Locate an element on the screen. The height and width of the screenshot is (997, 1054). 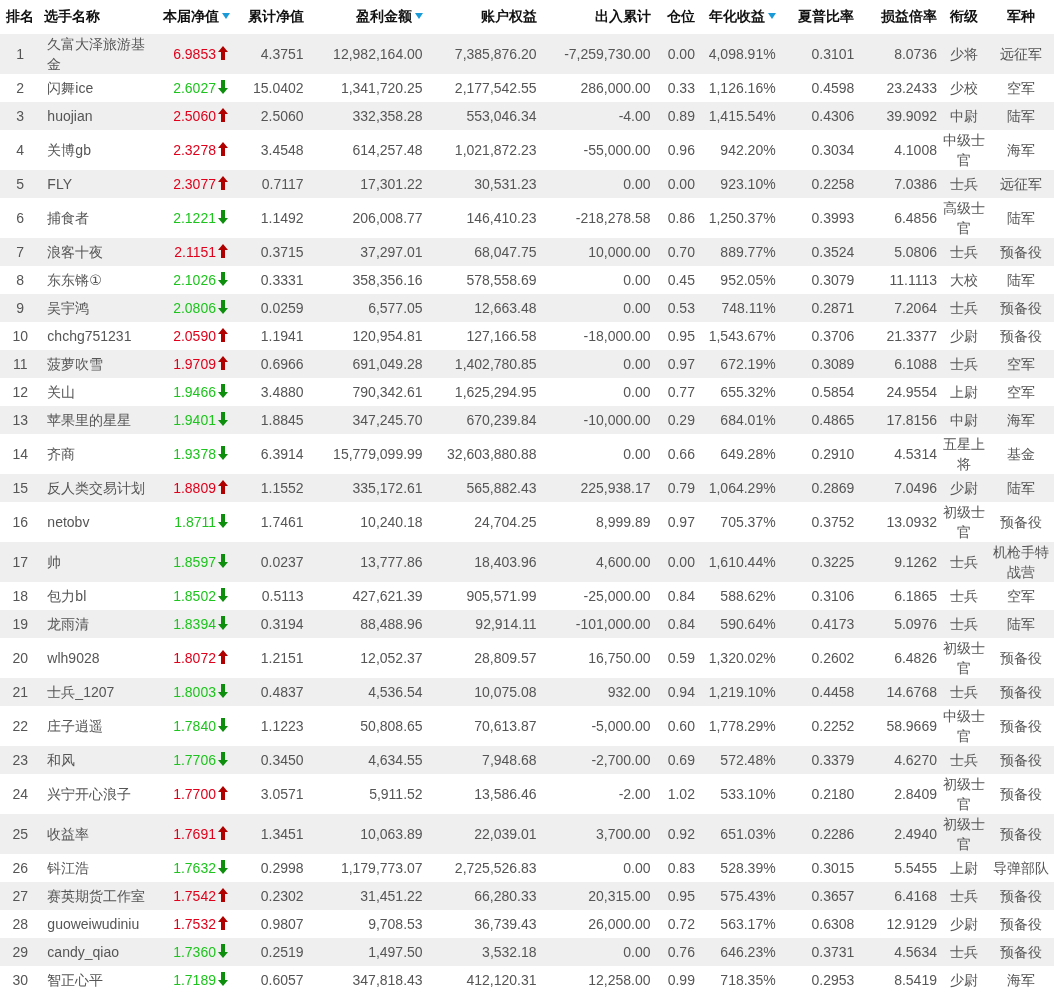
player-name: netobv is located at coordinates (98, 522).